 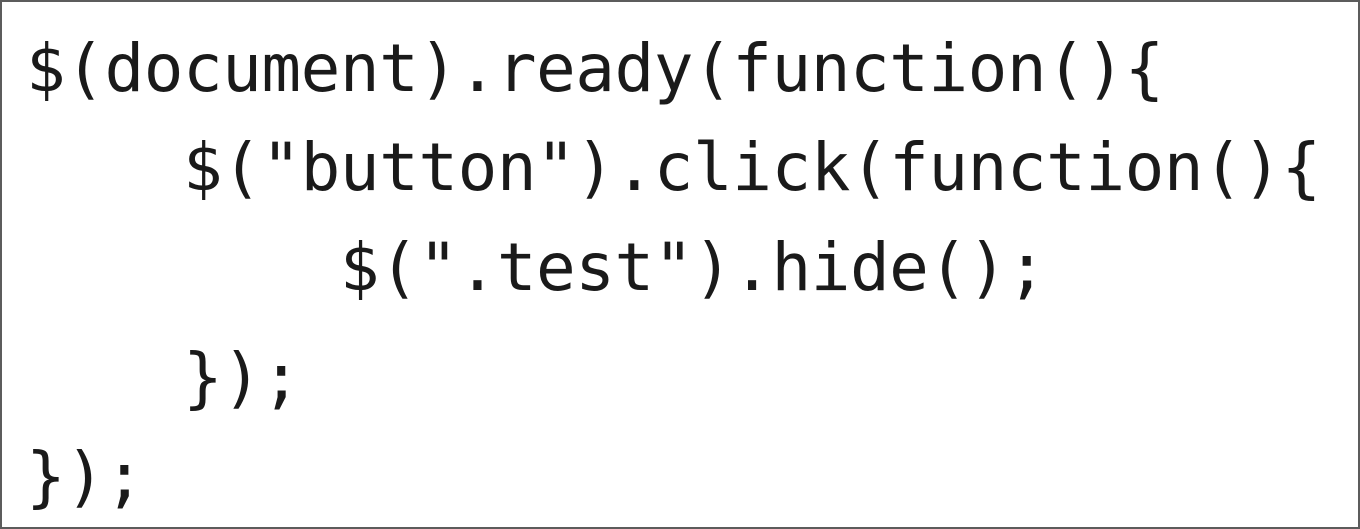 I want to click on code-line-4: });, so click(x=163, y=377).